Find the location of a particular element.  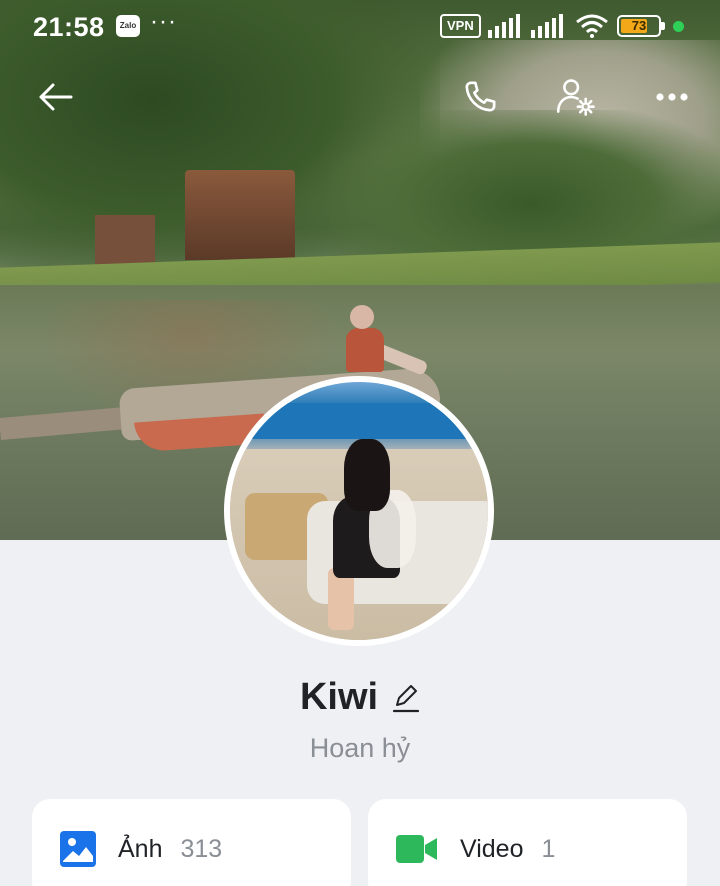

edit-name-button is located at coordinates (406, 698).